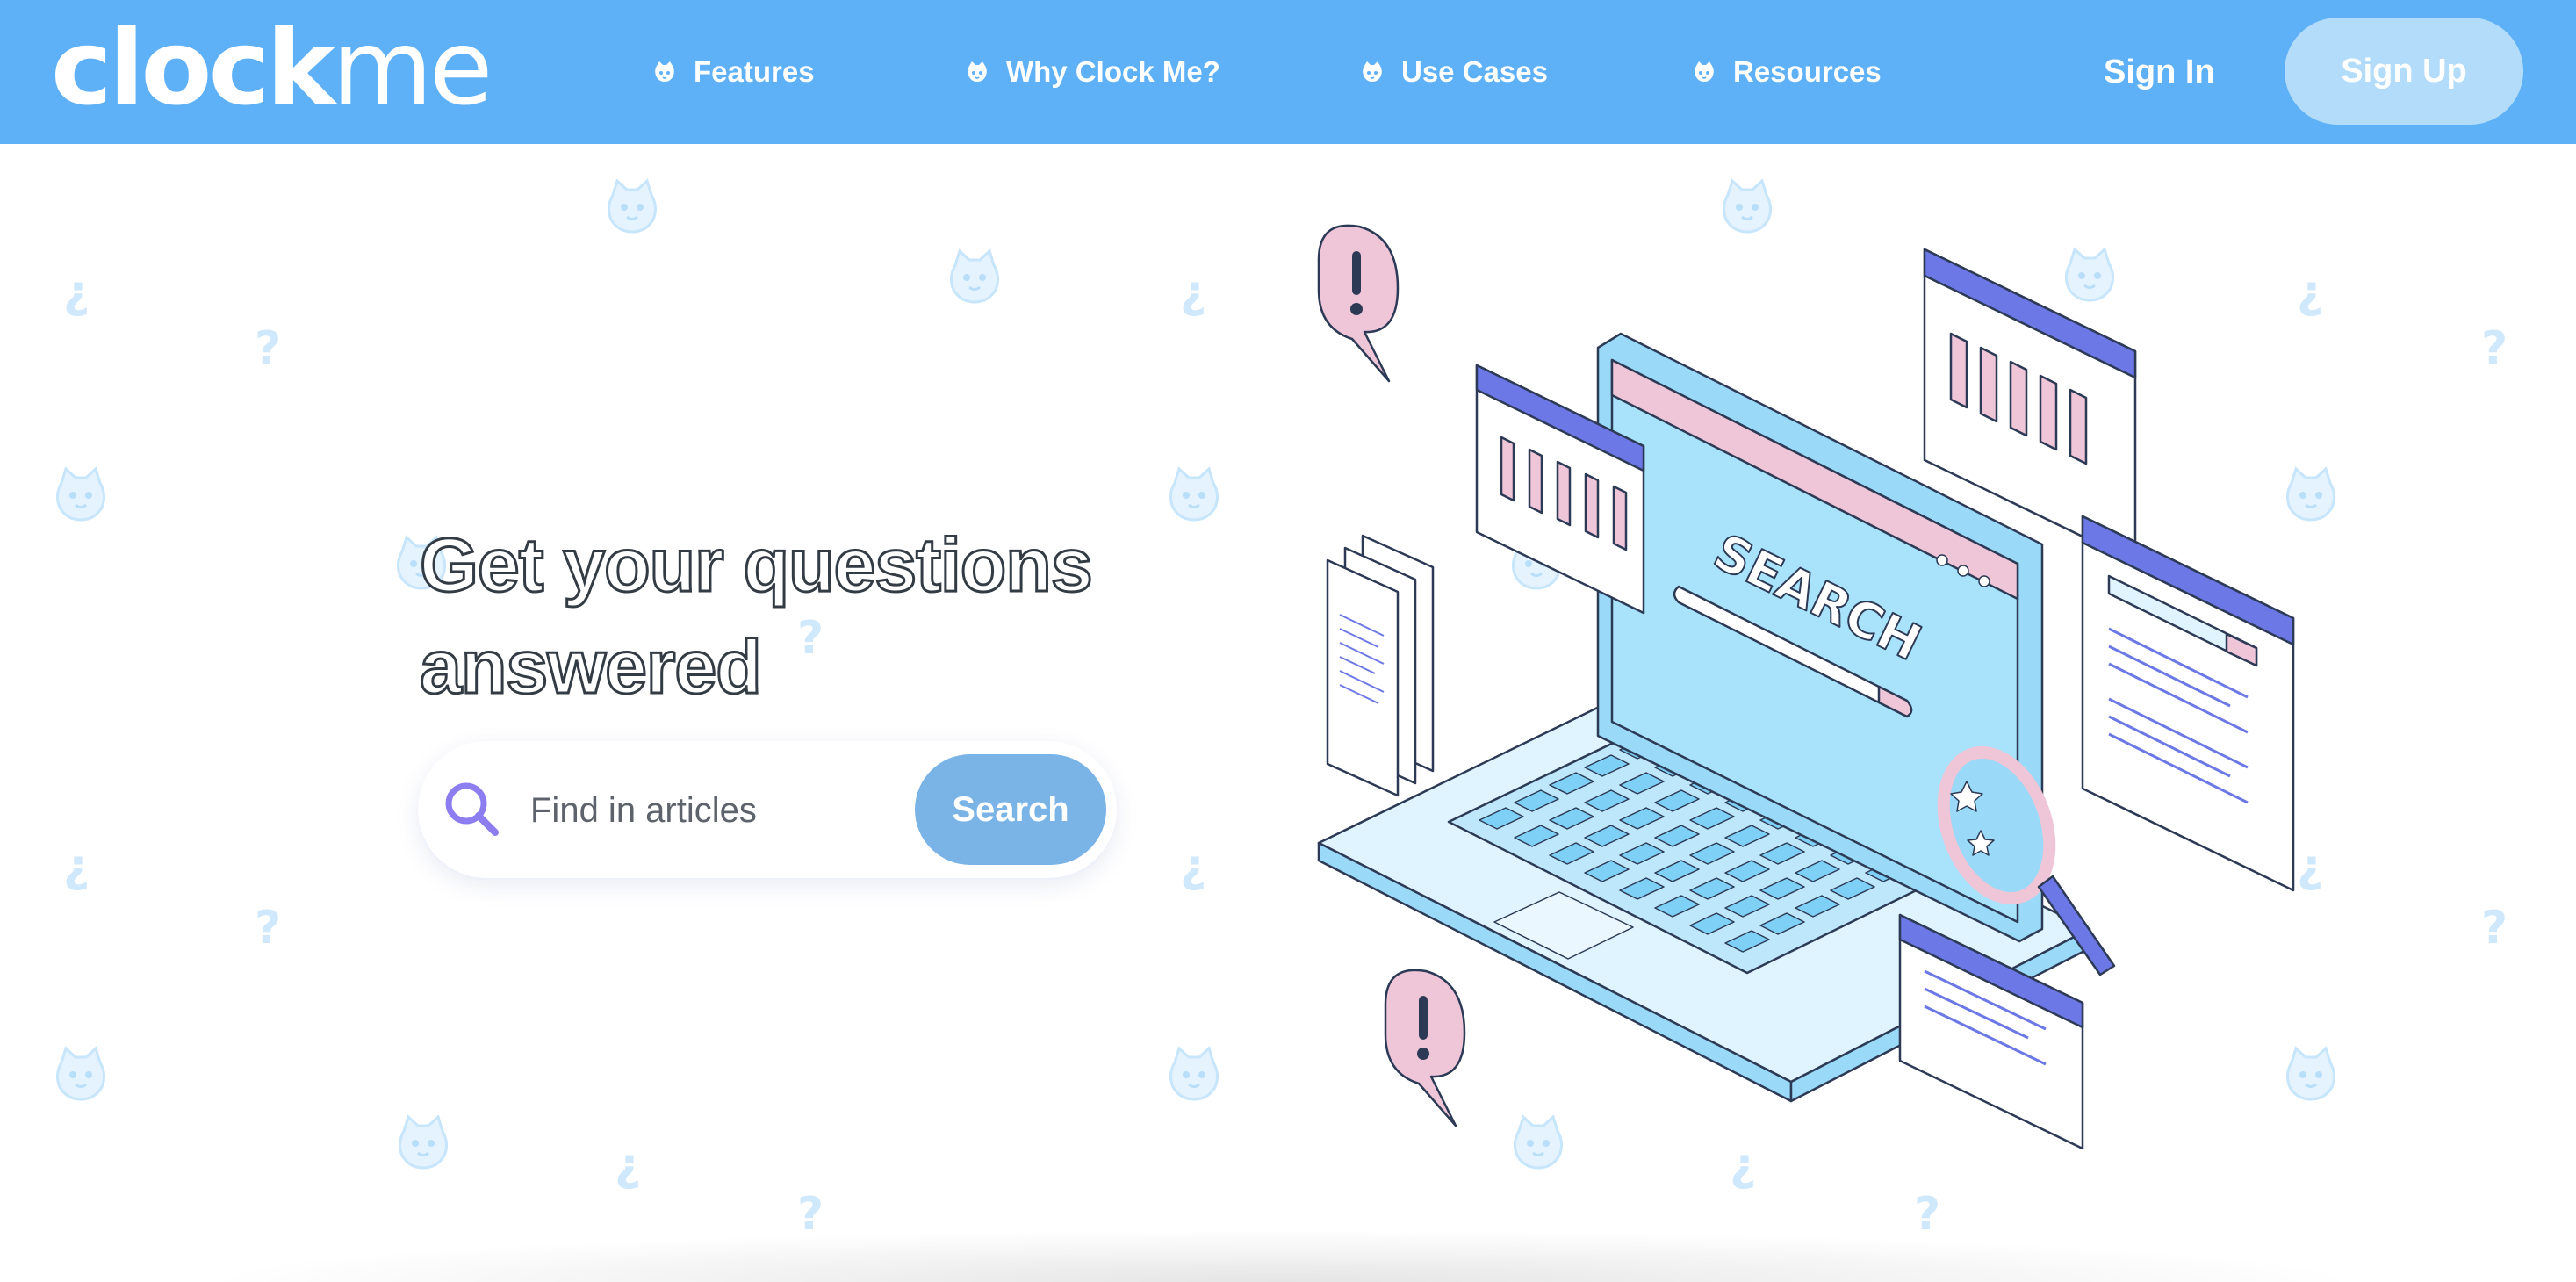 This screenshot has width=2576, height=1282. What do you see at coordinates (1358, 303) in the screenshot?
I see `alert-bubble-top` at bounding box center [1358, 303].